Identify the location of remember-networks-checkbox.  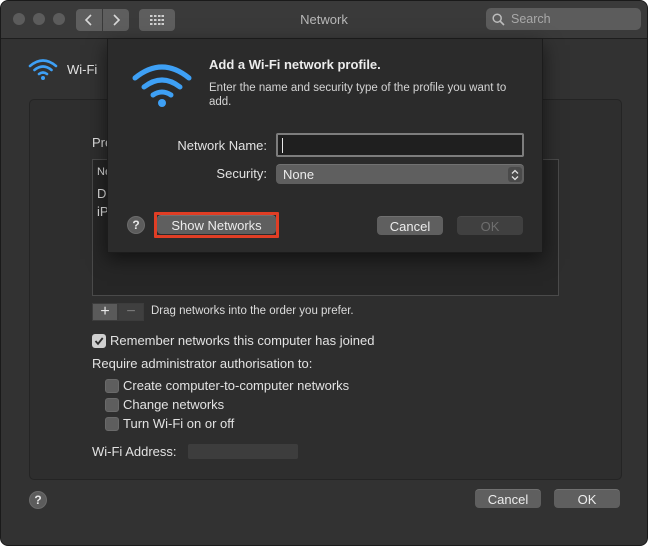
(99, 340).